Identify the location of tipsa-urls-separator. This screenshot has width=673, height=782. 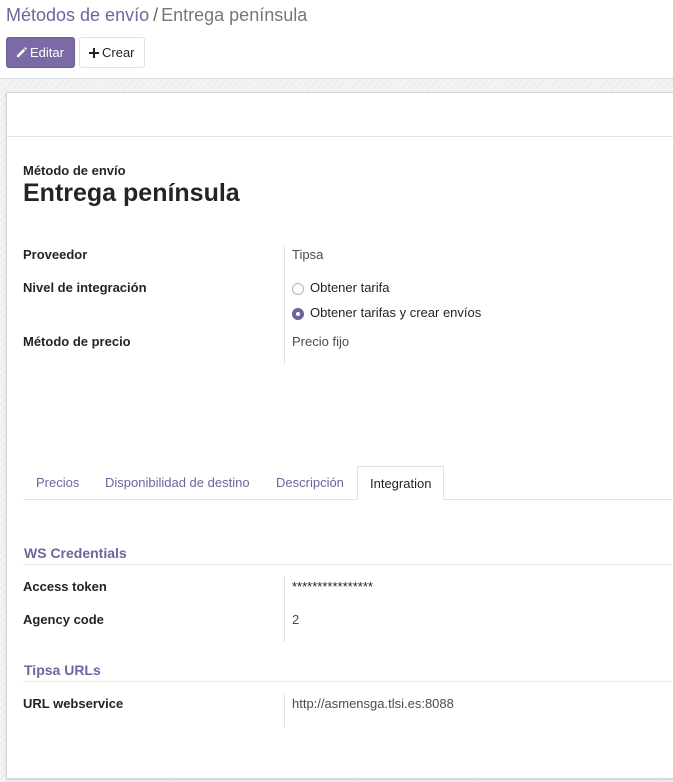
(348, 681).